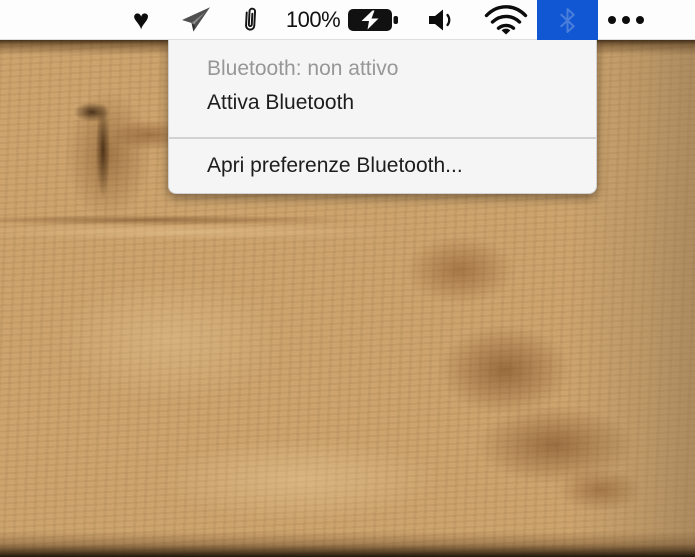 Image resolution: width=695 pixels, height=557 pixels. What do you see at coordinates (141, 20) in the screenshot?
I see `heart-icon: ♥` at bounding box center [141, 20].